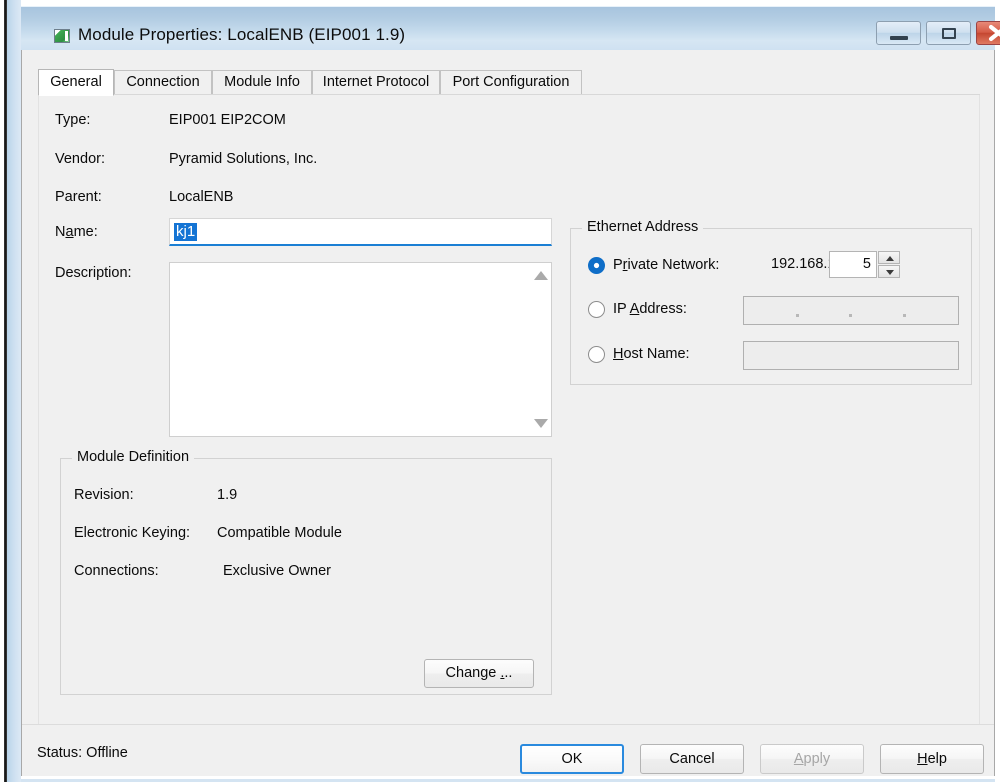 This screenshot has width=1000, height=782. What do you see at coordinates (76, 82) in the screenshot?
I see `tab-general: General` at bounding box center [76, 82].